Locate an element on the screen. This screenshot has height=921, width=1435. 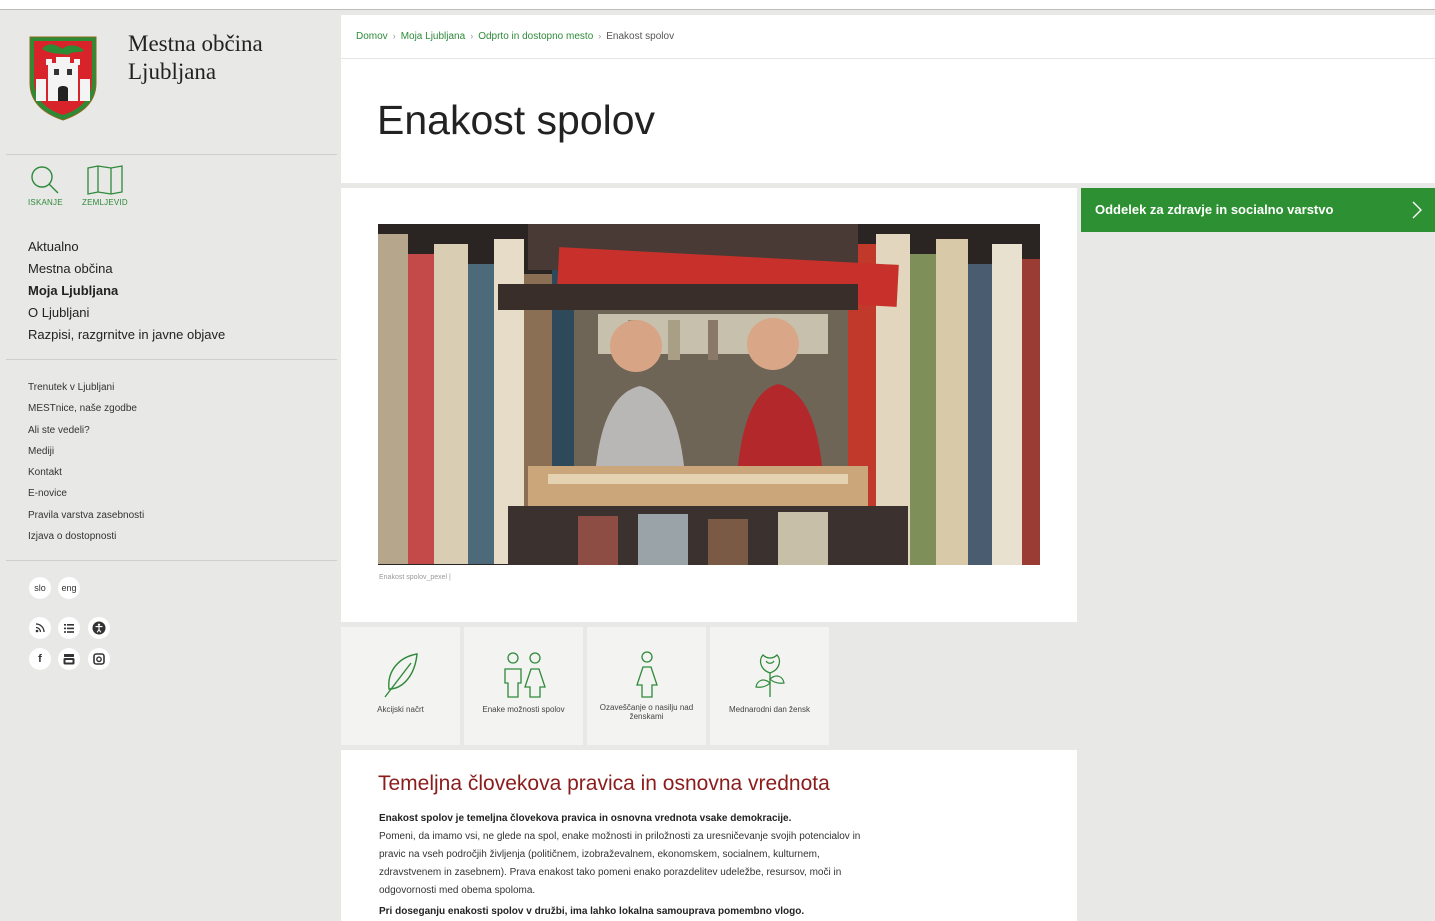
sub-nav-item: Izjava o dostopnosti is located at coordinates (86, 536).